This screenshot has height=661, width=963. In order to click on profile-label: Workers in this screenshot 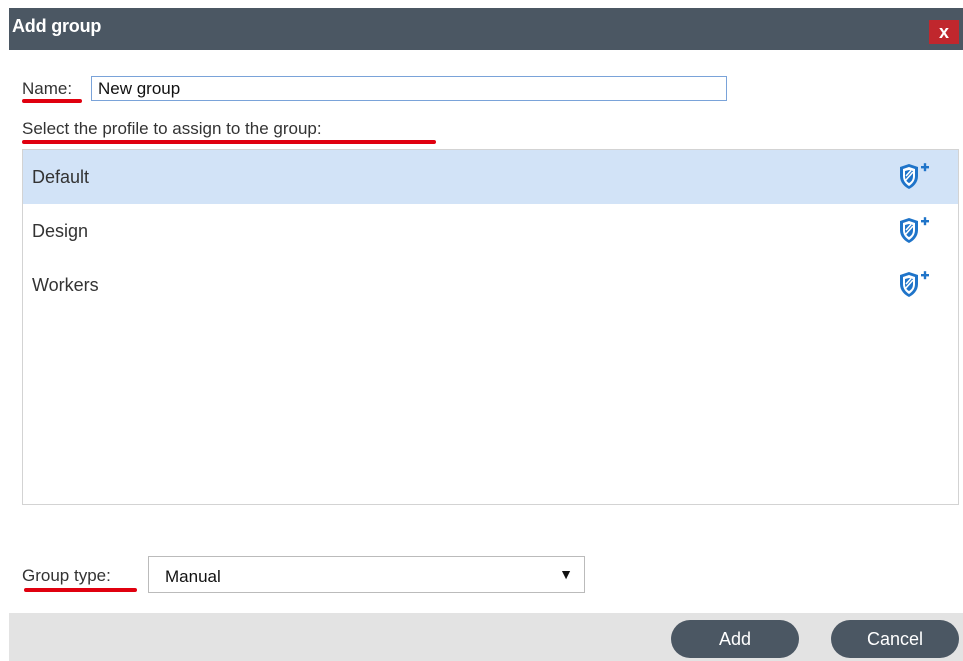, I will do `click(65, 285)`.